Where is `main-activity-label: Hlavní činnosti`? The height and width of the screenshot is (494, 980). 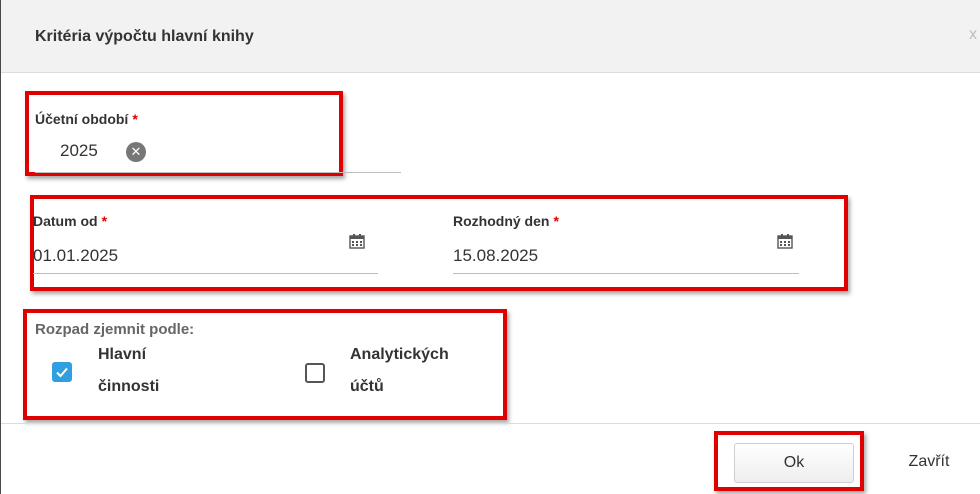 main-activity-label: Hlavní činnosti is located at coordinates (173, 371).